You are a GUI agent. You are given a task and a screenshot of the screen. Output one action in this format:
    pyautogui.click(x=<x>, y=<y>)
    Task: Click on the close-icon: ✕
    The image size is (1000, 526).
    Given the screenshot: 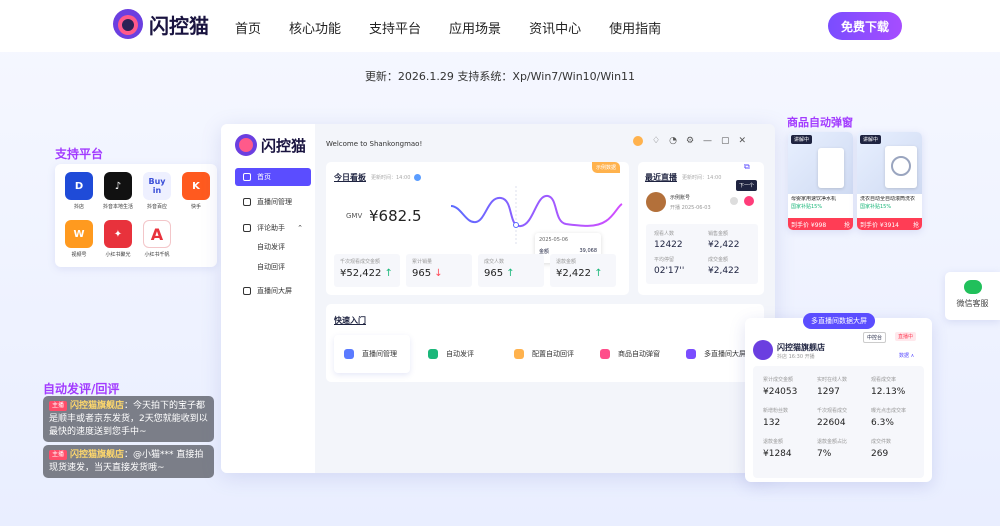 What is the action you would take?
    pyautogui.click(x=743, y=141)
    